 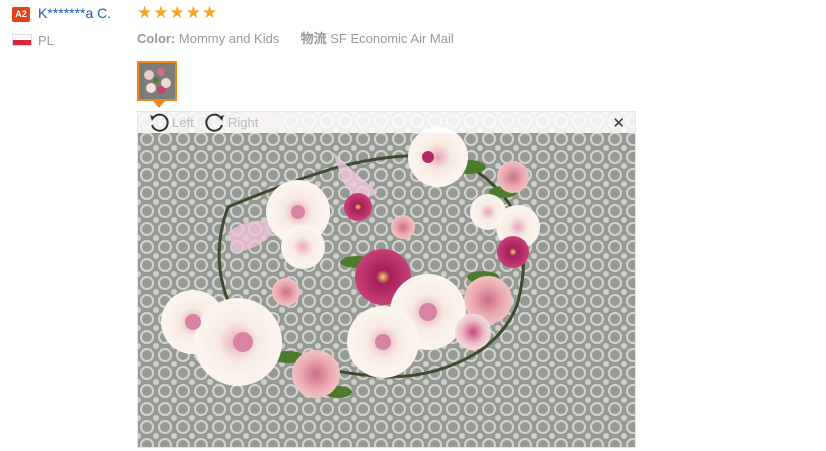 I want to click on rotate-right-button: Right, so click(x=231, y=122).